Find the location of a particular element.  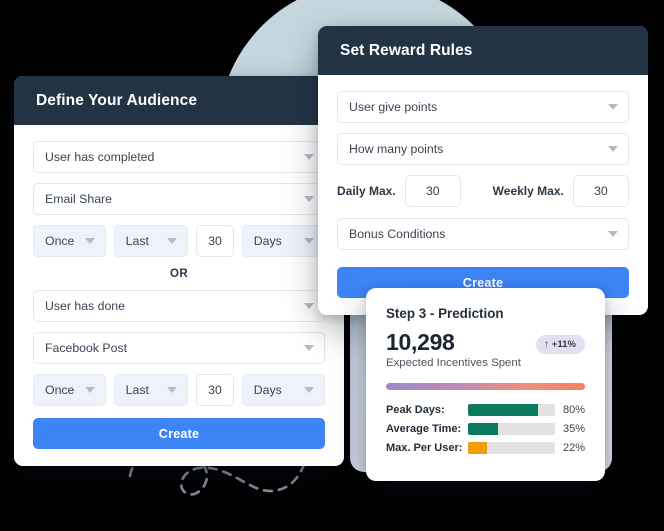

audience-amount-input-1: 30 is located at coordinates (215, 241).